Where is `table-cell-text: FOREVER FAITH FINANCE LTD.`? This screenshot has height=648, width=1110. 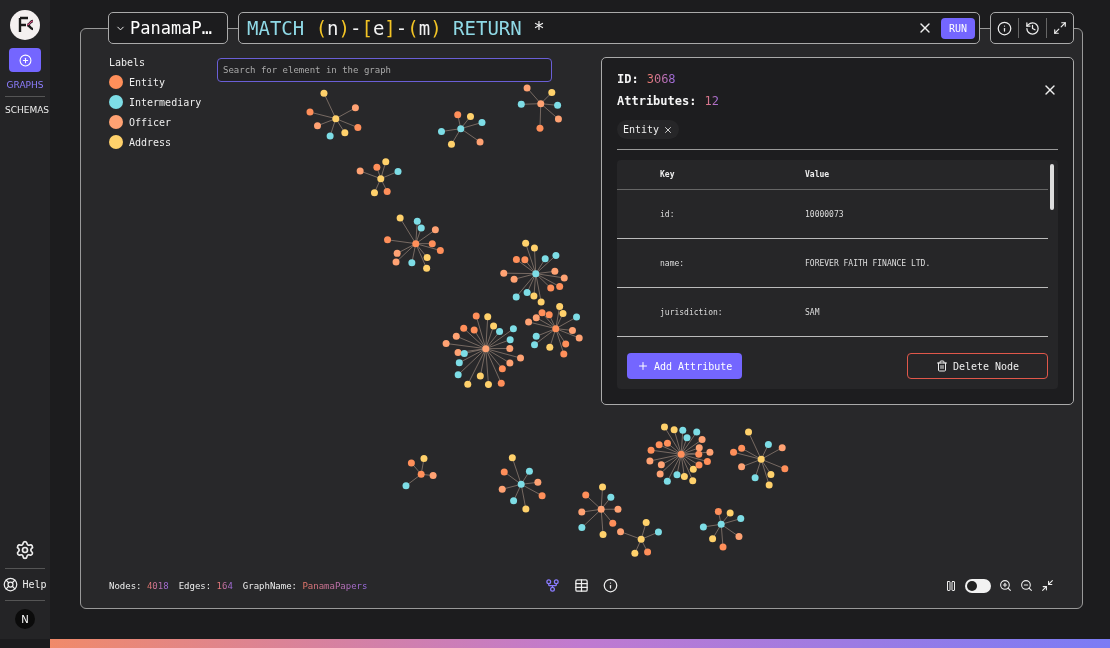 table-cell-text: FOREVER FAITH FINANCE LTD. is located at coordinates (868, 263).